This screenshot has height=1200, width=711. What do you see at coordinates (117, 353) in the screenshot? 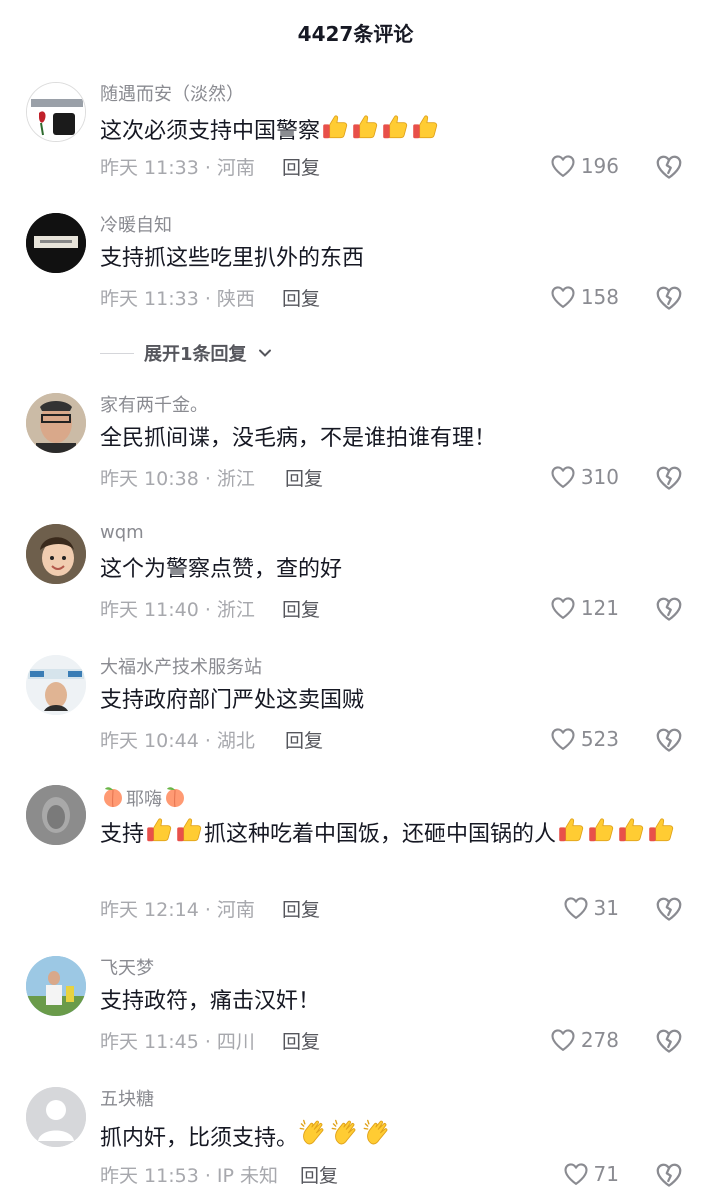
I see `divider-line` at bounding box center [117, 353].